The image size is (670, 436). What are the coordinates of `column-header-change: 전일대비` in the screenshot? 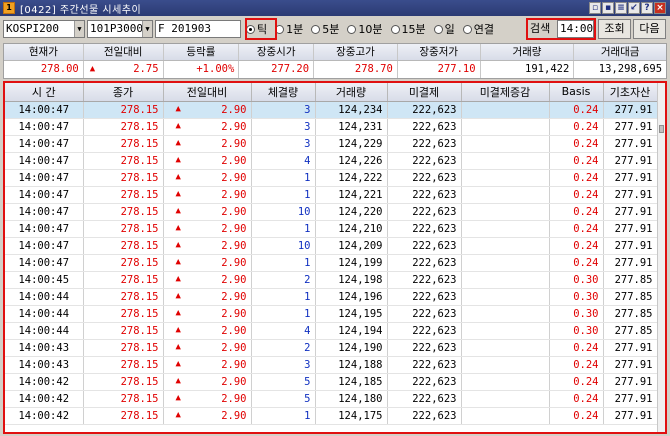 It's located at (207, 92).